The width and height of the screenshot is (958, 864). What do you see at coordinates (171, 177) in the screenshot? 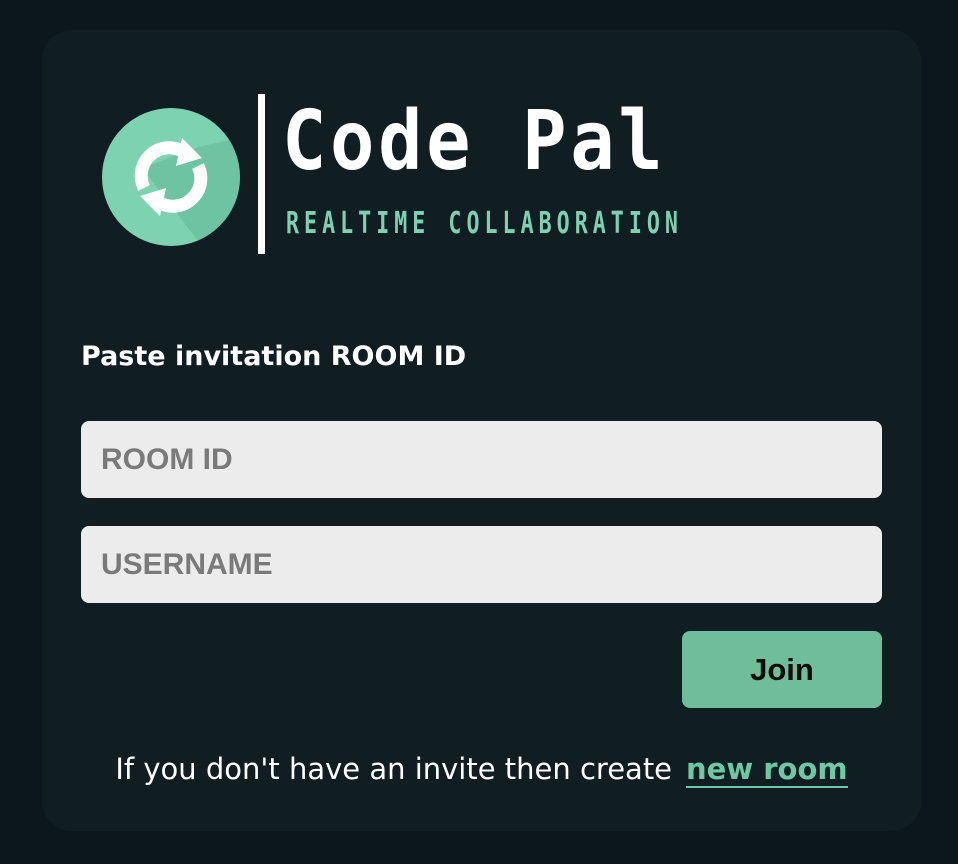
I see `refresh-icon` at bounding box center [171, 177].